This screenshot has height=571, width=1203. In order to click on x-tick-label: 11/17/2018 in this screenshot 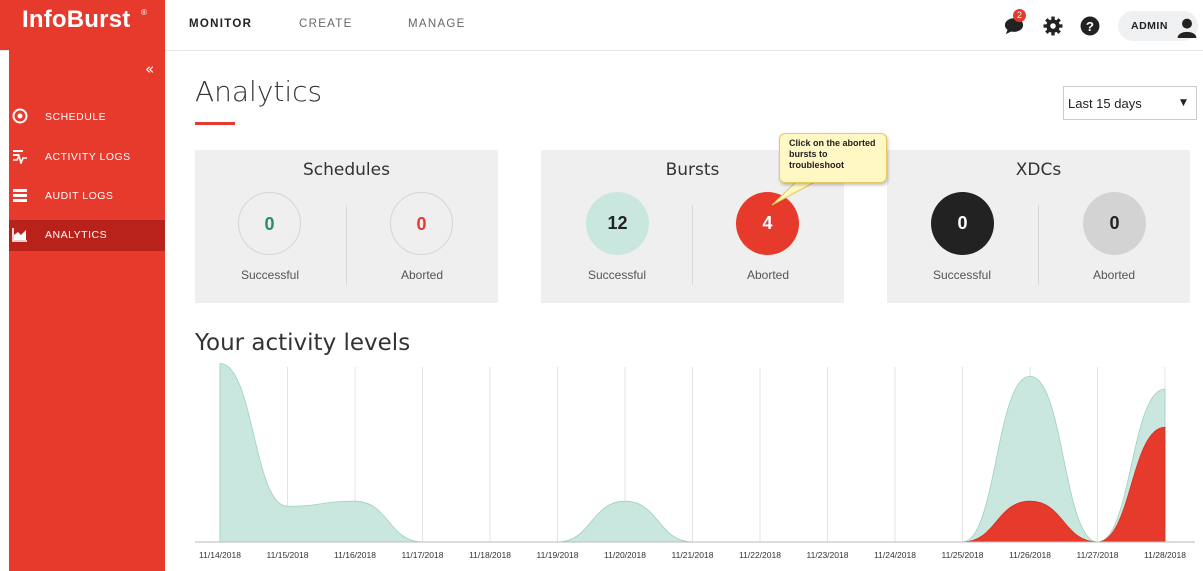, I will do `click(423, 555)`.